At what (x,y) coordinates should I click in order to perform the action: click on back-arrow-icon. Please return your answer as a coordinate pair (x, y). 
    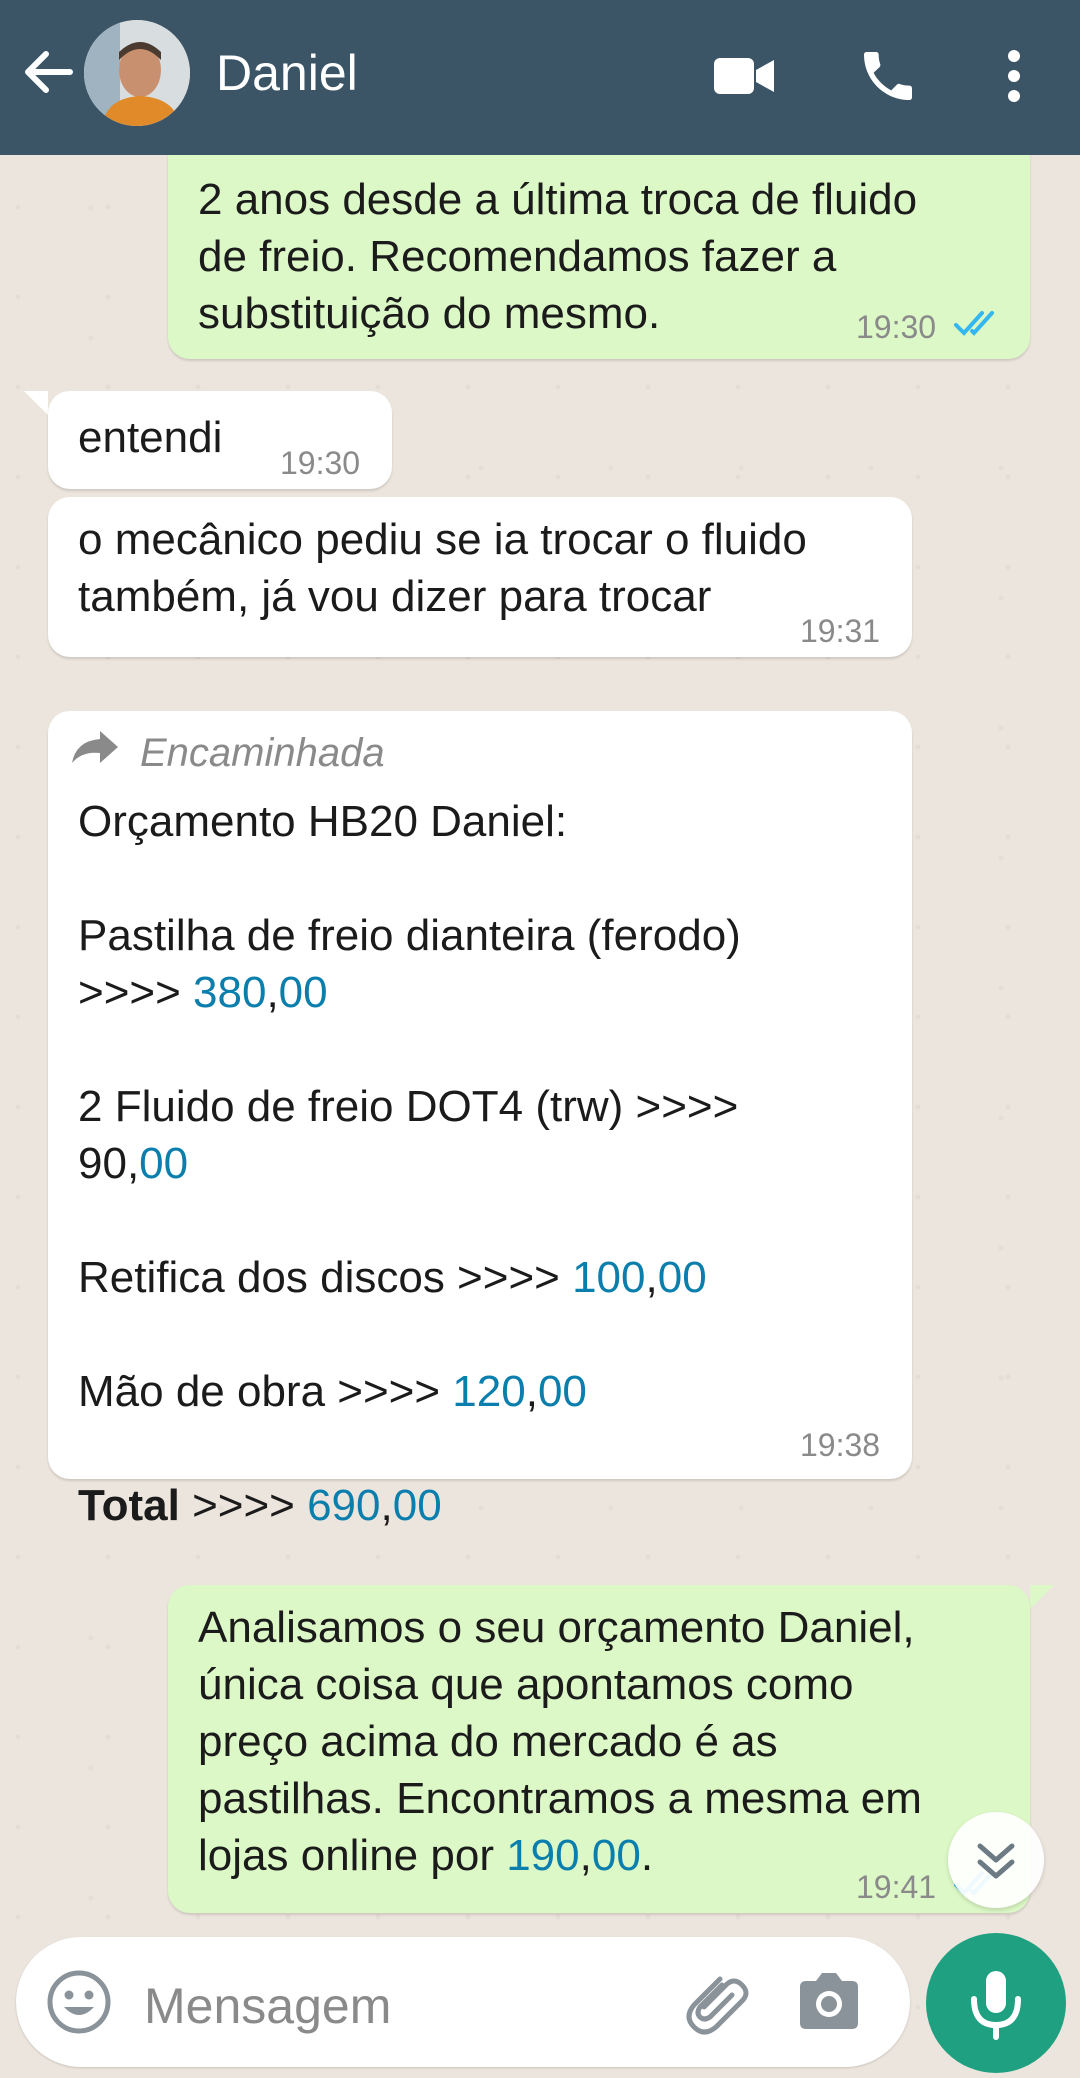
    Looking at the image, I should click on (49, 72).